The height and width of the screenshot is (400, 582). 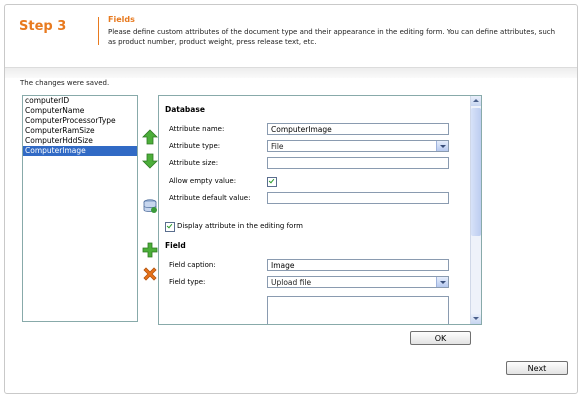 What do you see at coordinates (291, 72) in the screenshot?
I see `header-separator` at bounding box center [291, 72].